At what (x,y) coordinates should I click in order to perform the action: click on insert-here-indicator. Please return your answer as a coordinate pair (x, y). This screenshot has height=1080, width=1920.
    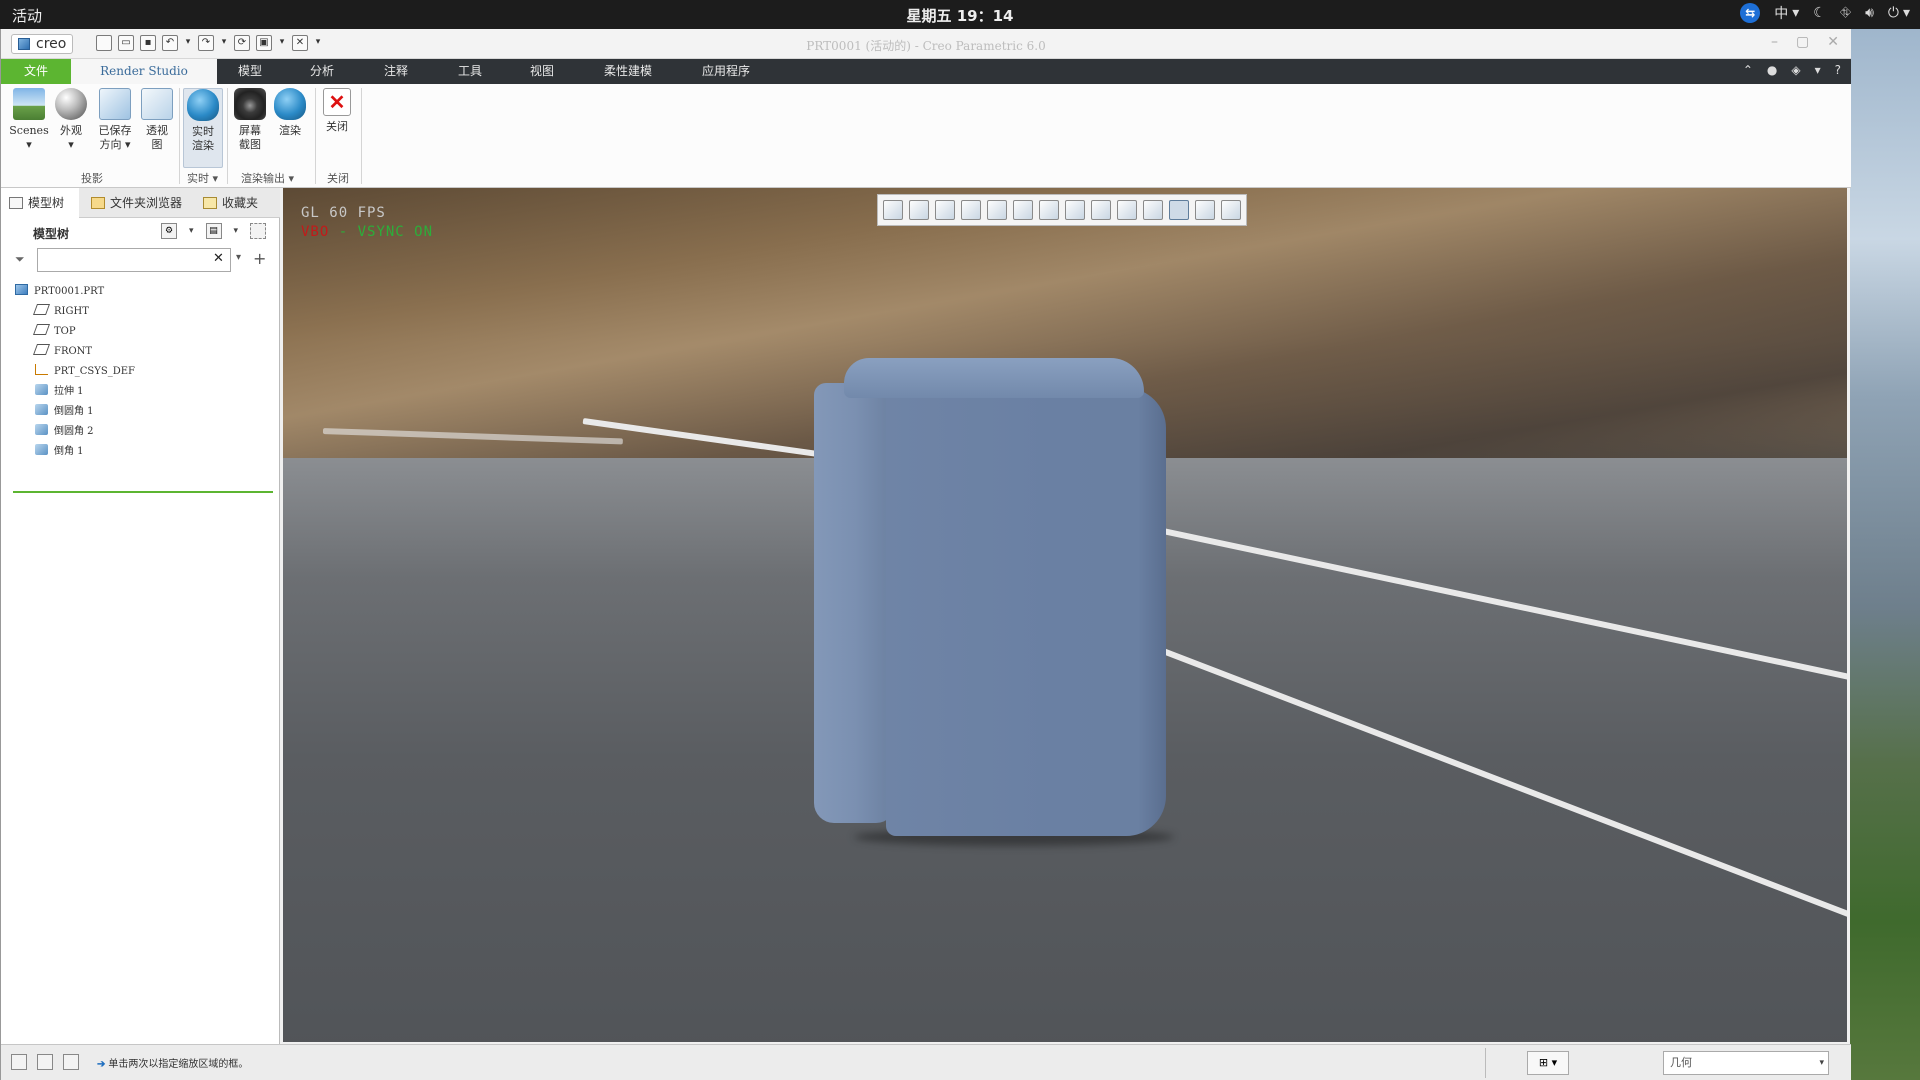
    Looking at the image, I should click on (143, 492).